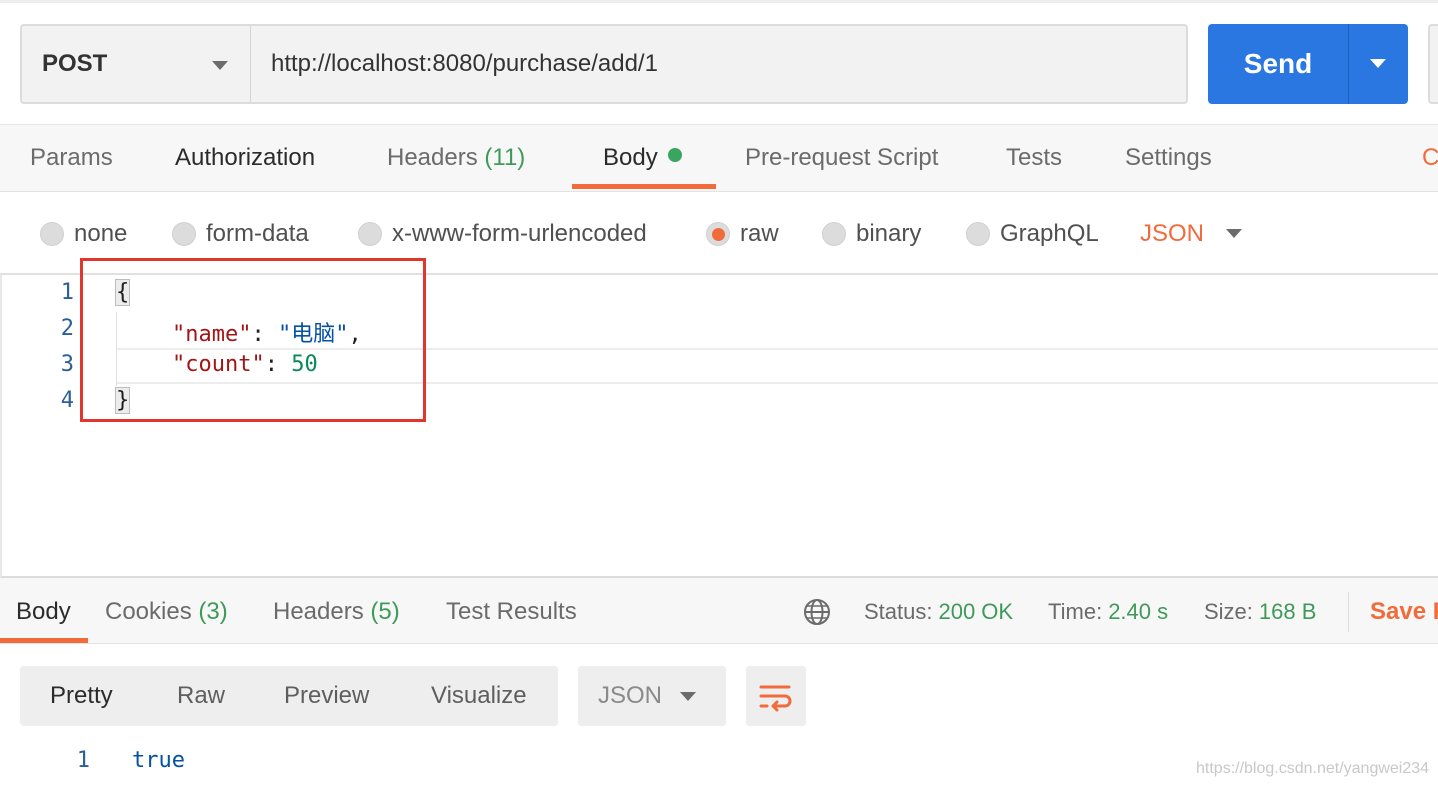  Describe the element at coordinates (136, 64) in the screenshot. I see `method-select: POST` at that location.